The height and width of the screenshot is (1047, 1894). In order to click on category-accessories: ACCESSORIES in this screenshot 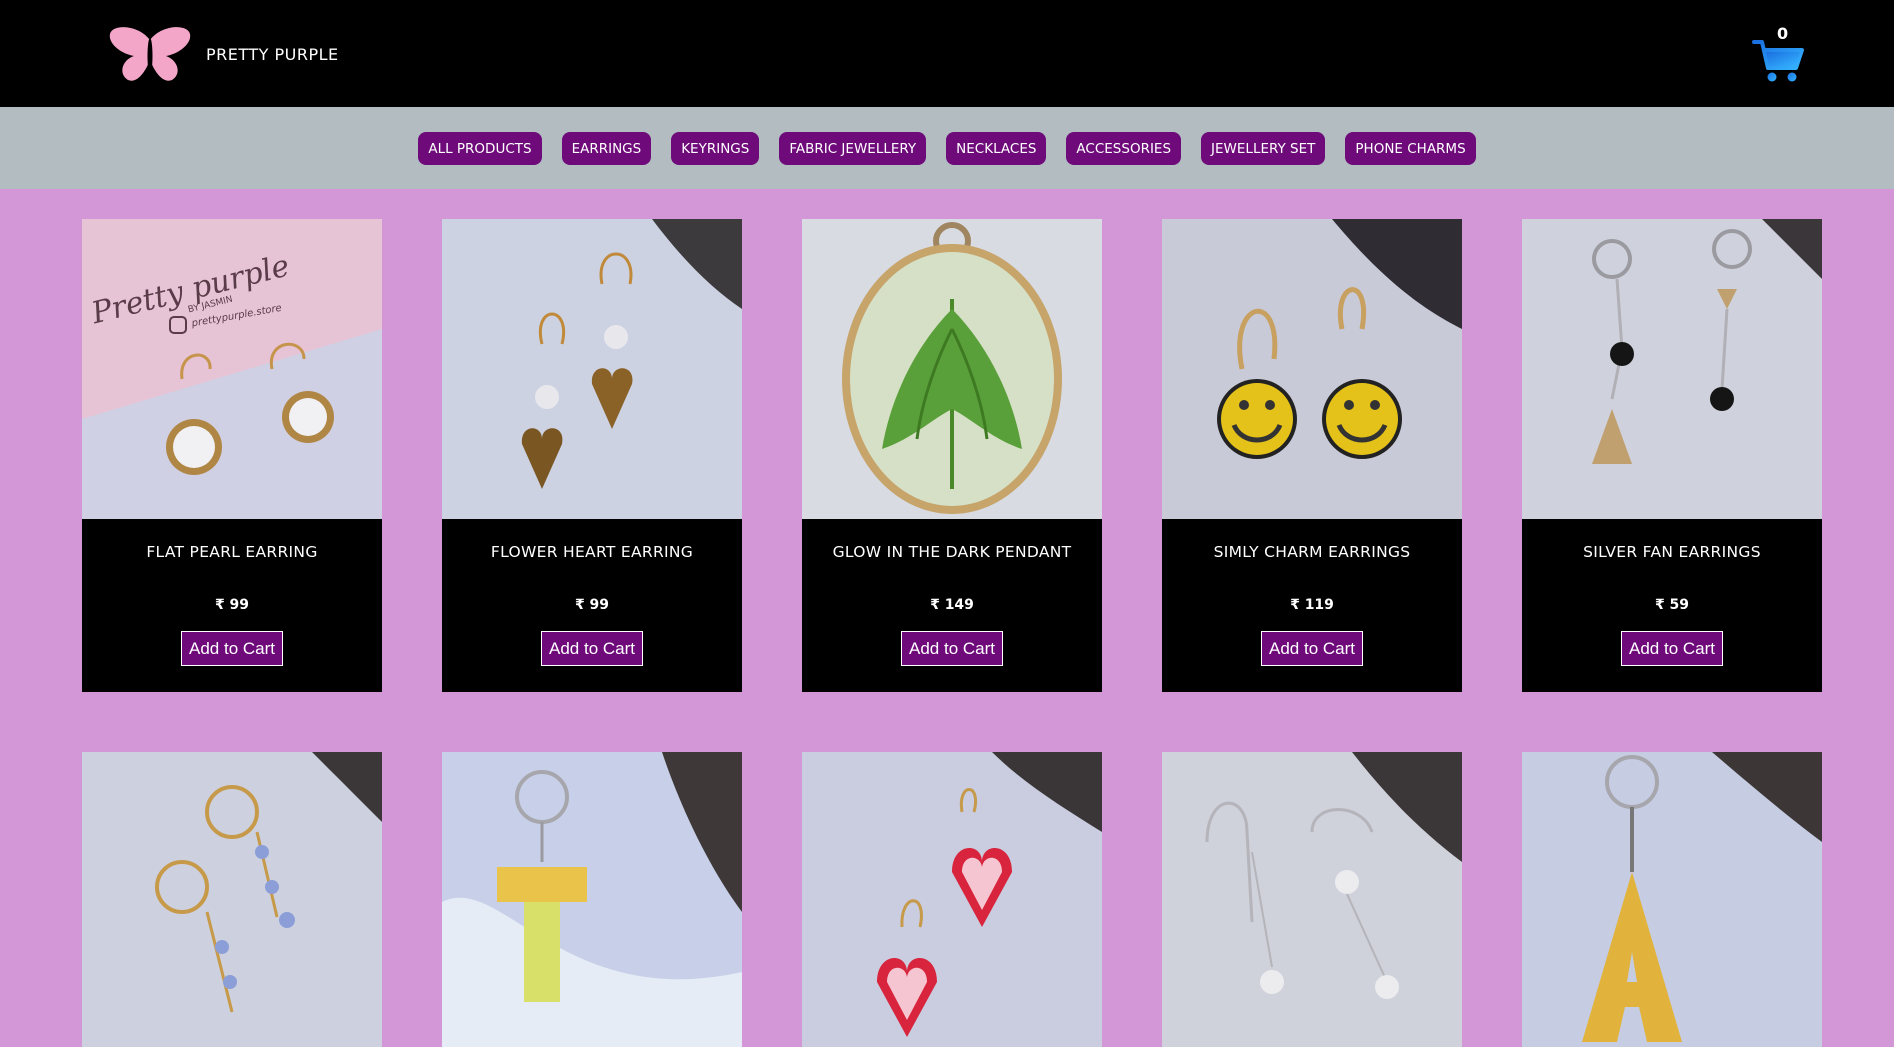, I will do `click(1124, 148)`.